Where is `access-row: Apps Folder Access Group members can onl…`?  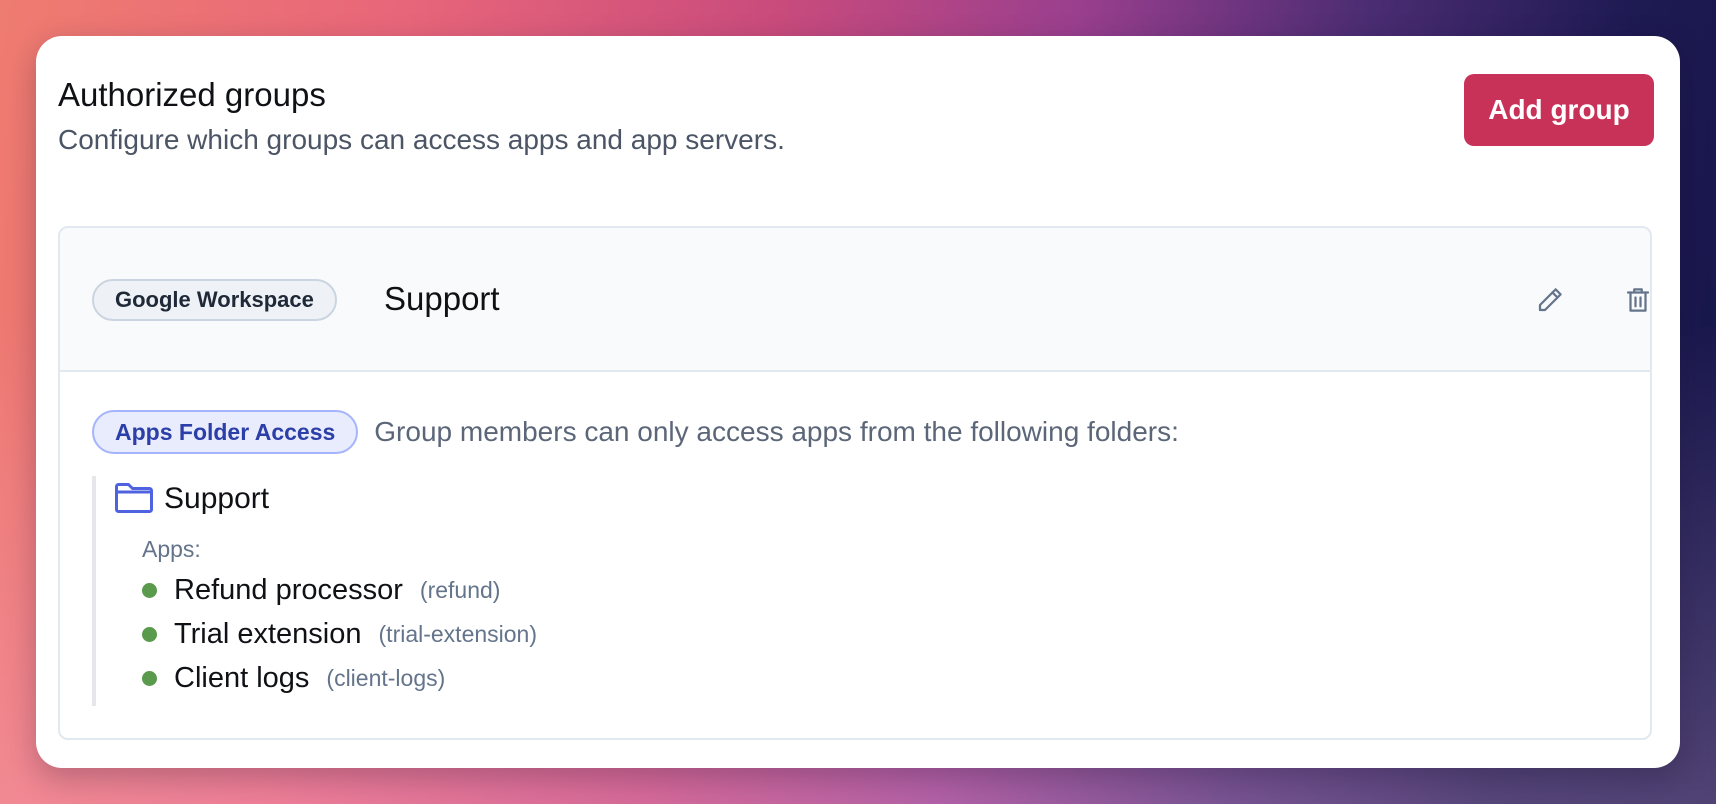 access-row: Apps Folder Access Group members can onl… is located at coordinates (635, 432).